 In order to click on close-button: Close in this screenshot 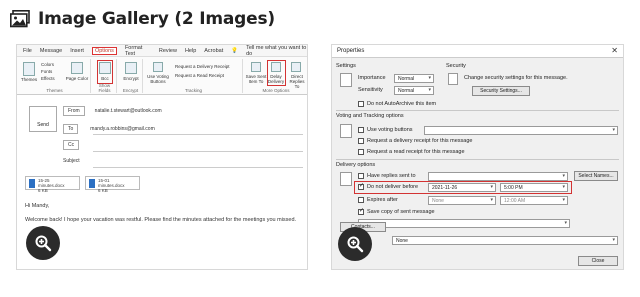, I will do `click(598, 261)`.